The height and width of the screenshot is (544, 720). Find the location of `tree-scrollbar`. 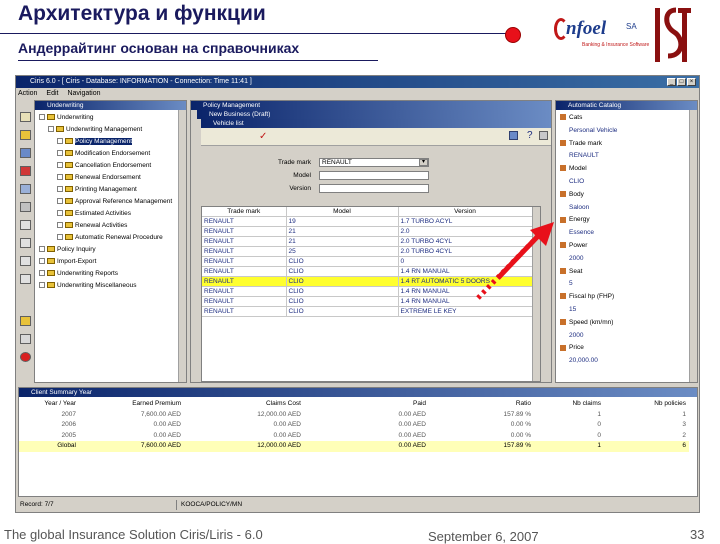

tree-scrollbar is located at coordinates (182, 246).